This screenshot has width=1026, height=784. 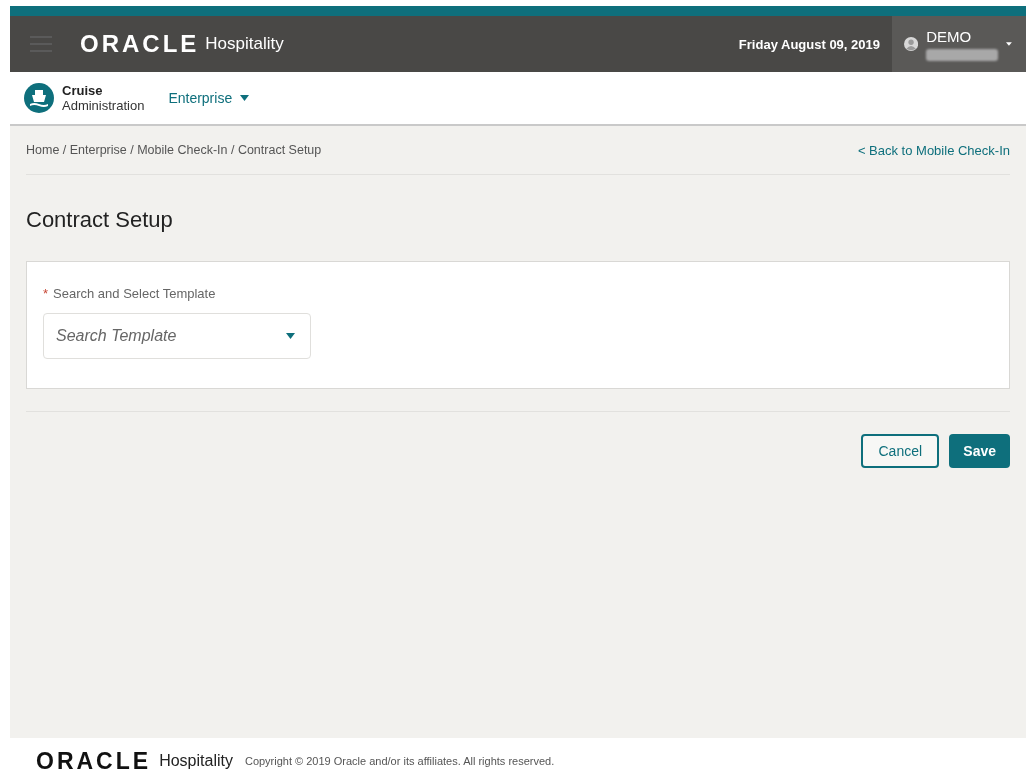 I want to click on app-title: Cruise, so click(x=83, y=90).